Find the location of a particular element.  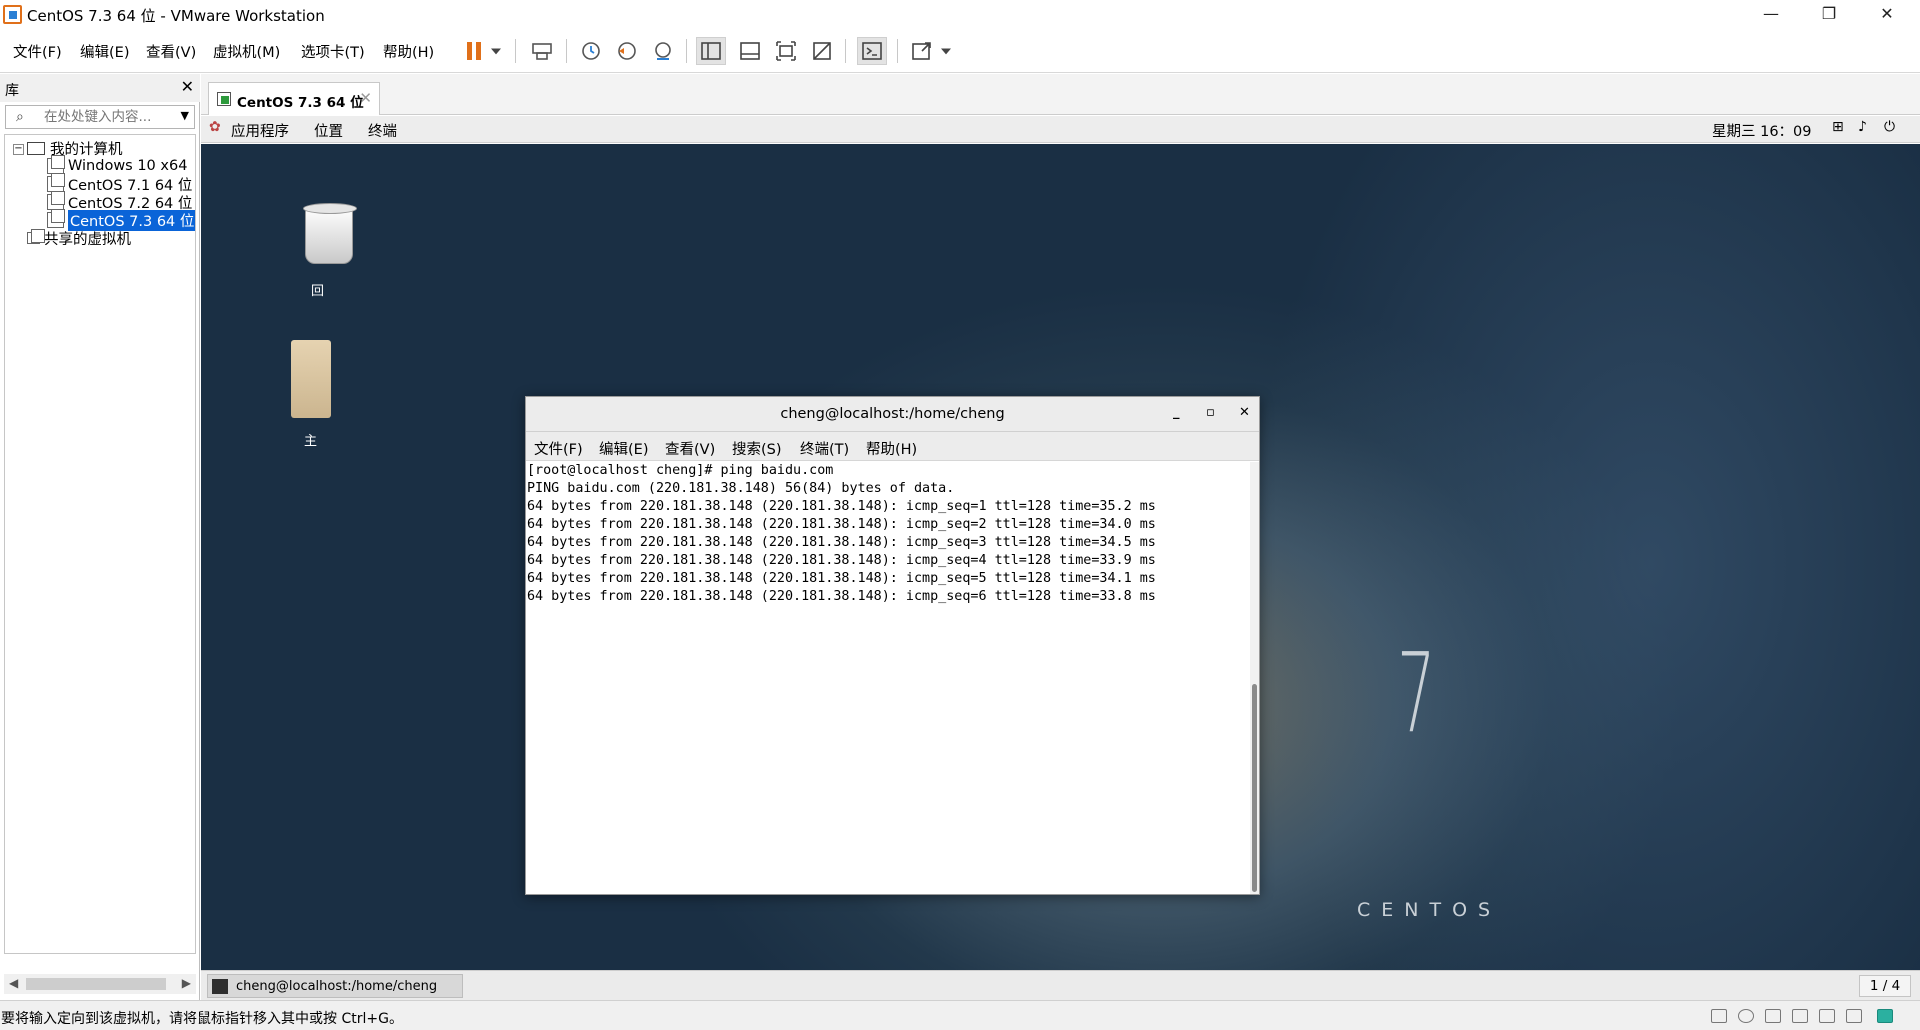

terminal-line: [root@localhost cheng]# ping baidu.com is located at coordinates (680, 470).